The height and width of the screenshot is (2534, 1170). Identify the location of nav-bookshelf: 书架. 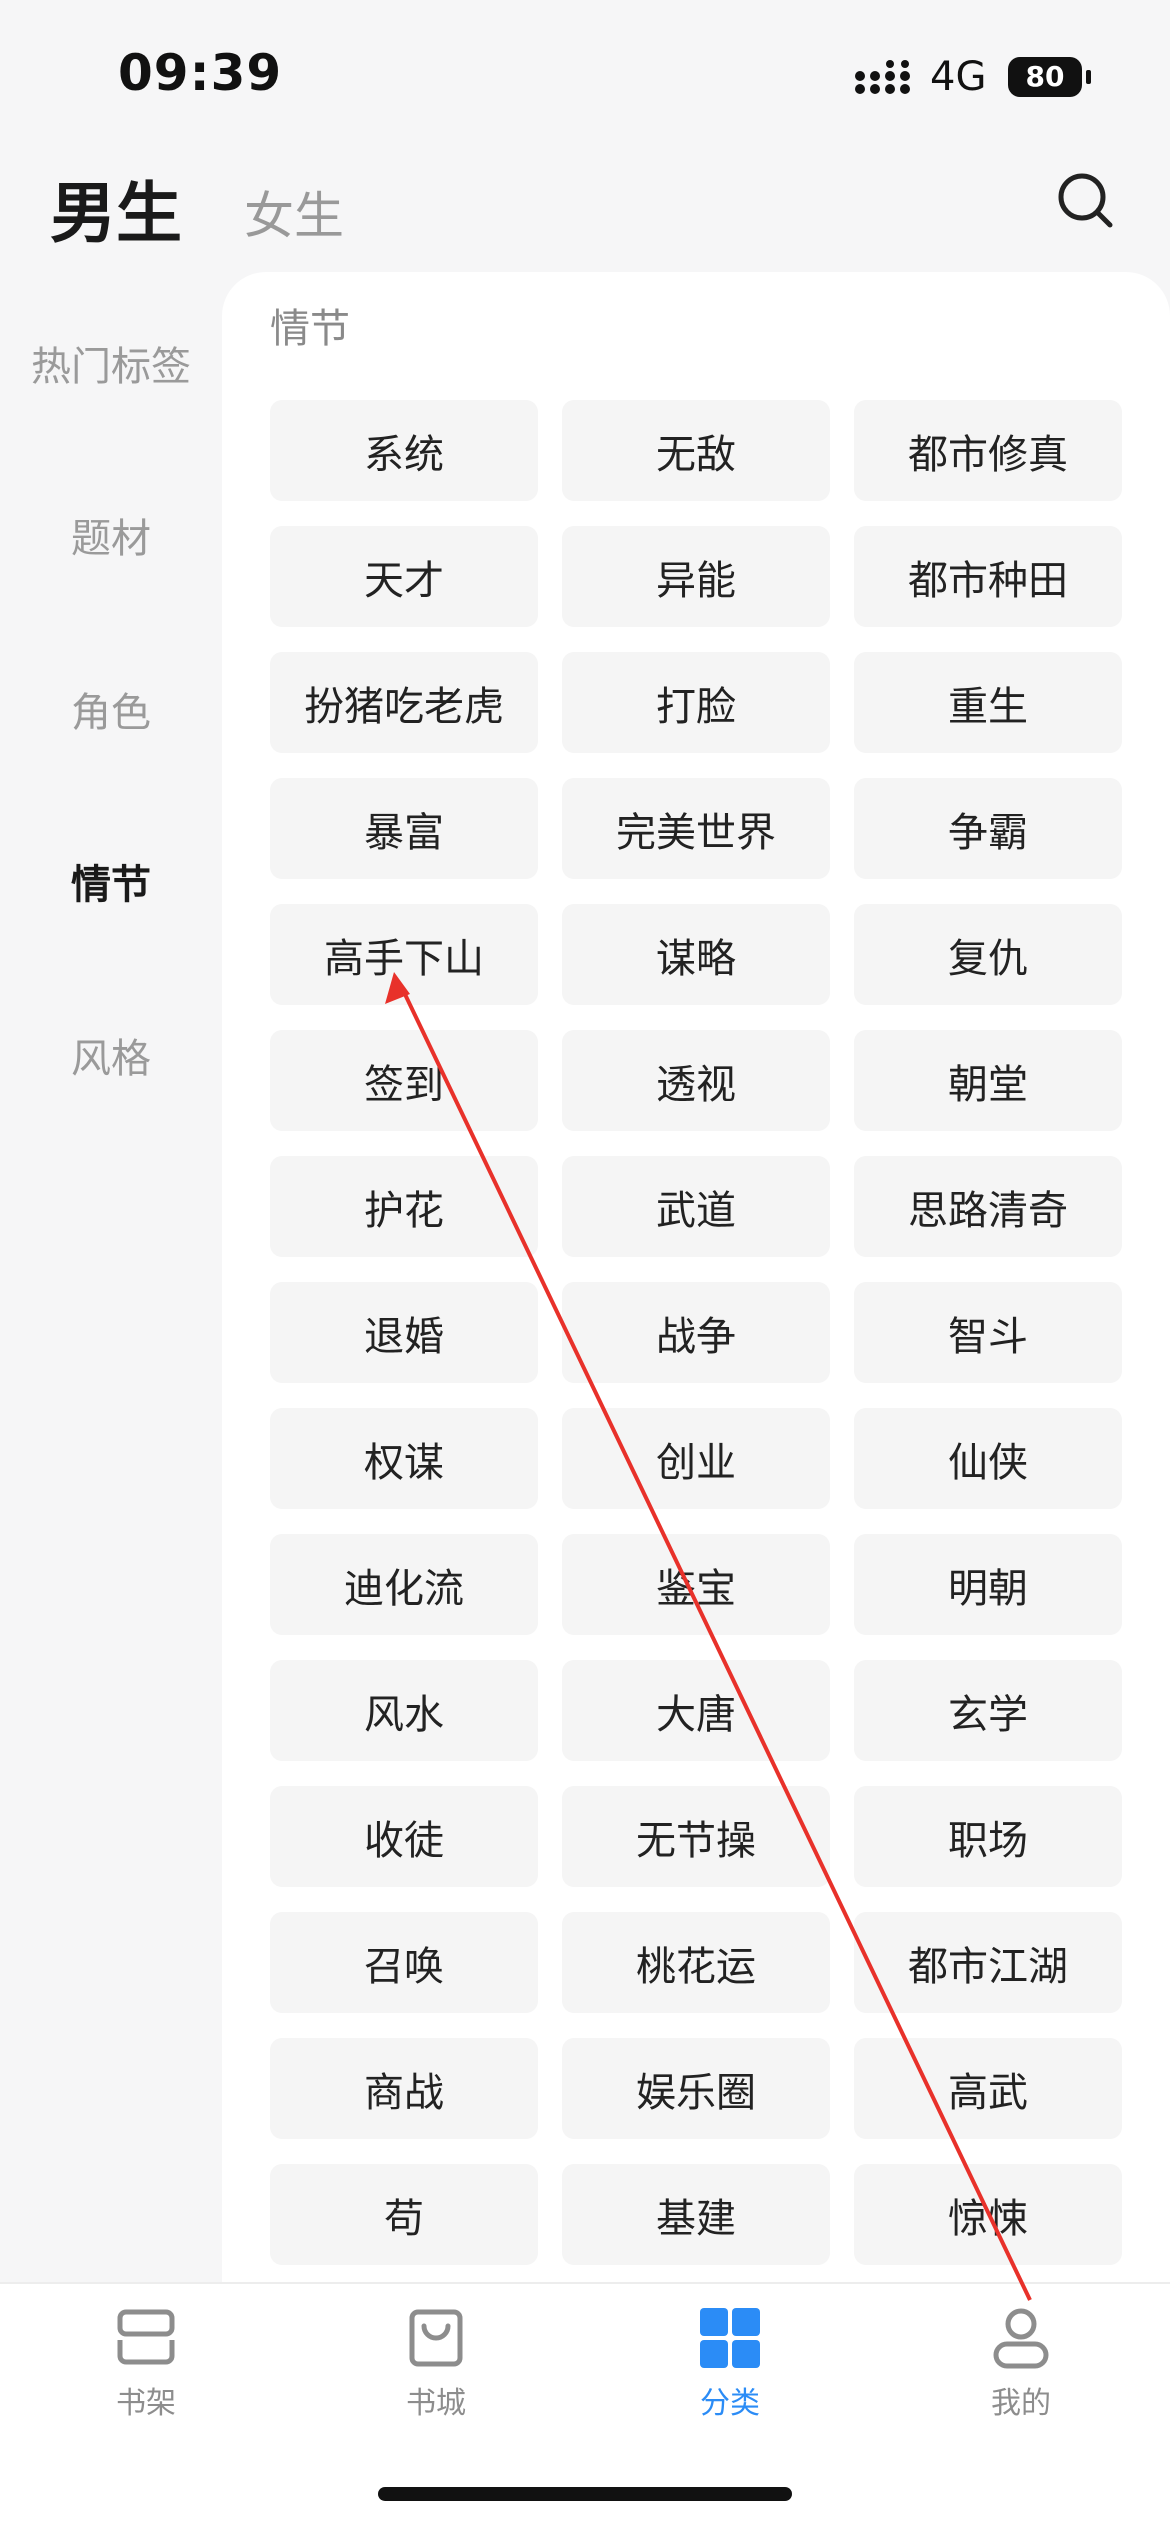
(146, 2364).